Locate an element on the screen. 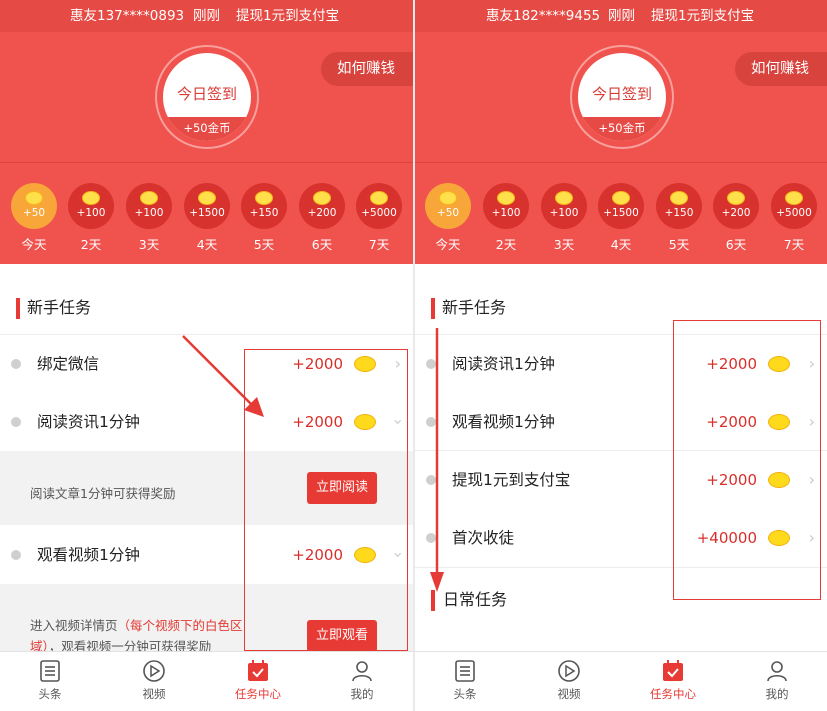 This screenshot has width=827, height=711. day-label: 5天 is located at coordinates (264, 244).